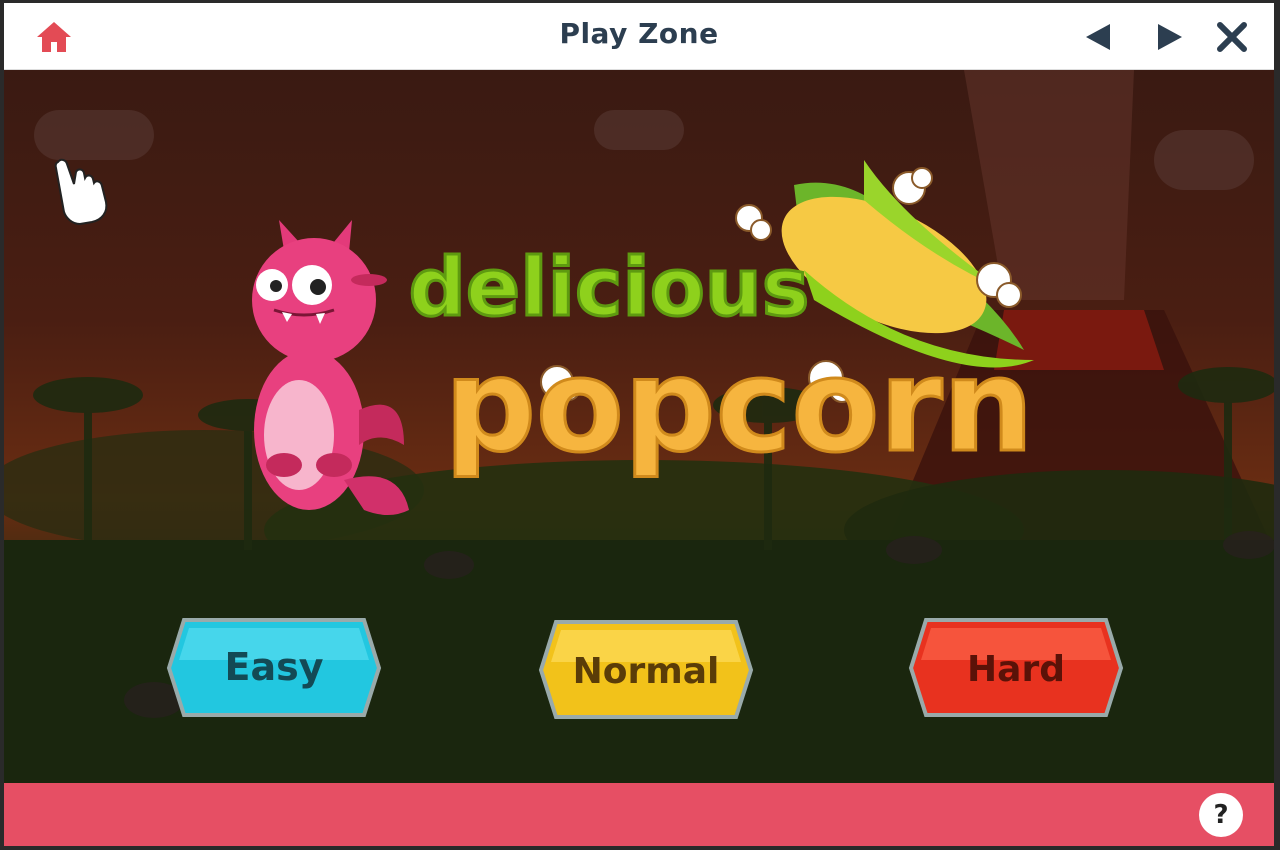 The width and height of the screenshot is (1280, 850). Describe the element at coordinates (639, 814) in the screenshot. I see `footer-bar: ?` at that location.